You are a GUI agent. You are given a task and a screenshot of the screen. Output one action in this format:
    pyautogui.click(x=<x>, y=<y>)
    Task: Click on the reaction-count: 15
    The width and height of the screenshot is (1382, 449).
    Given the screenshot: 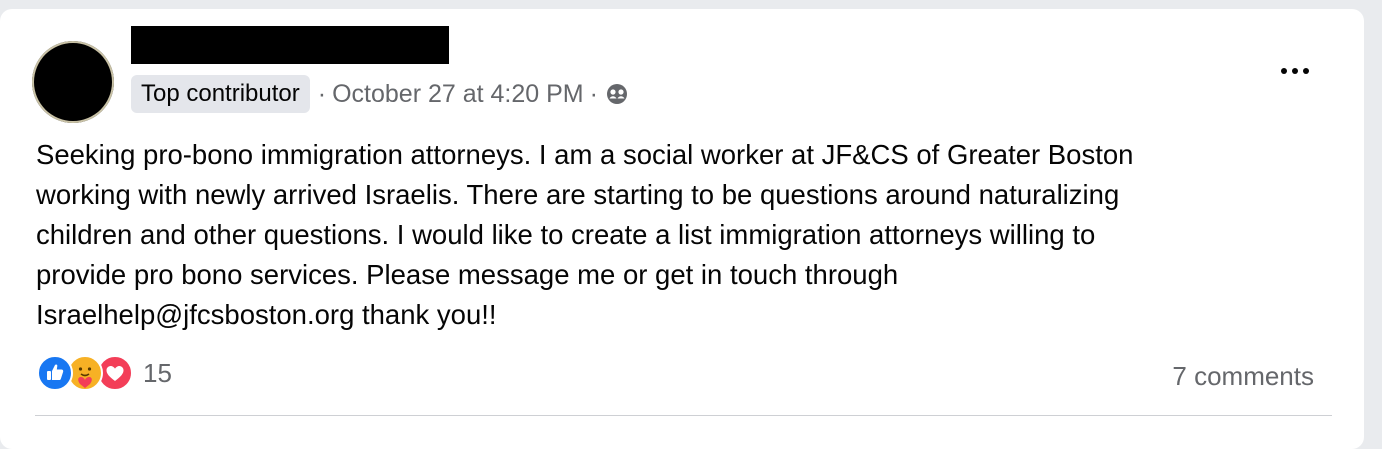 What is the action you would take?
    pyautogui.click(x=157, y=373)
    